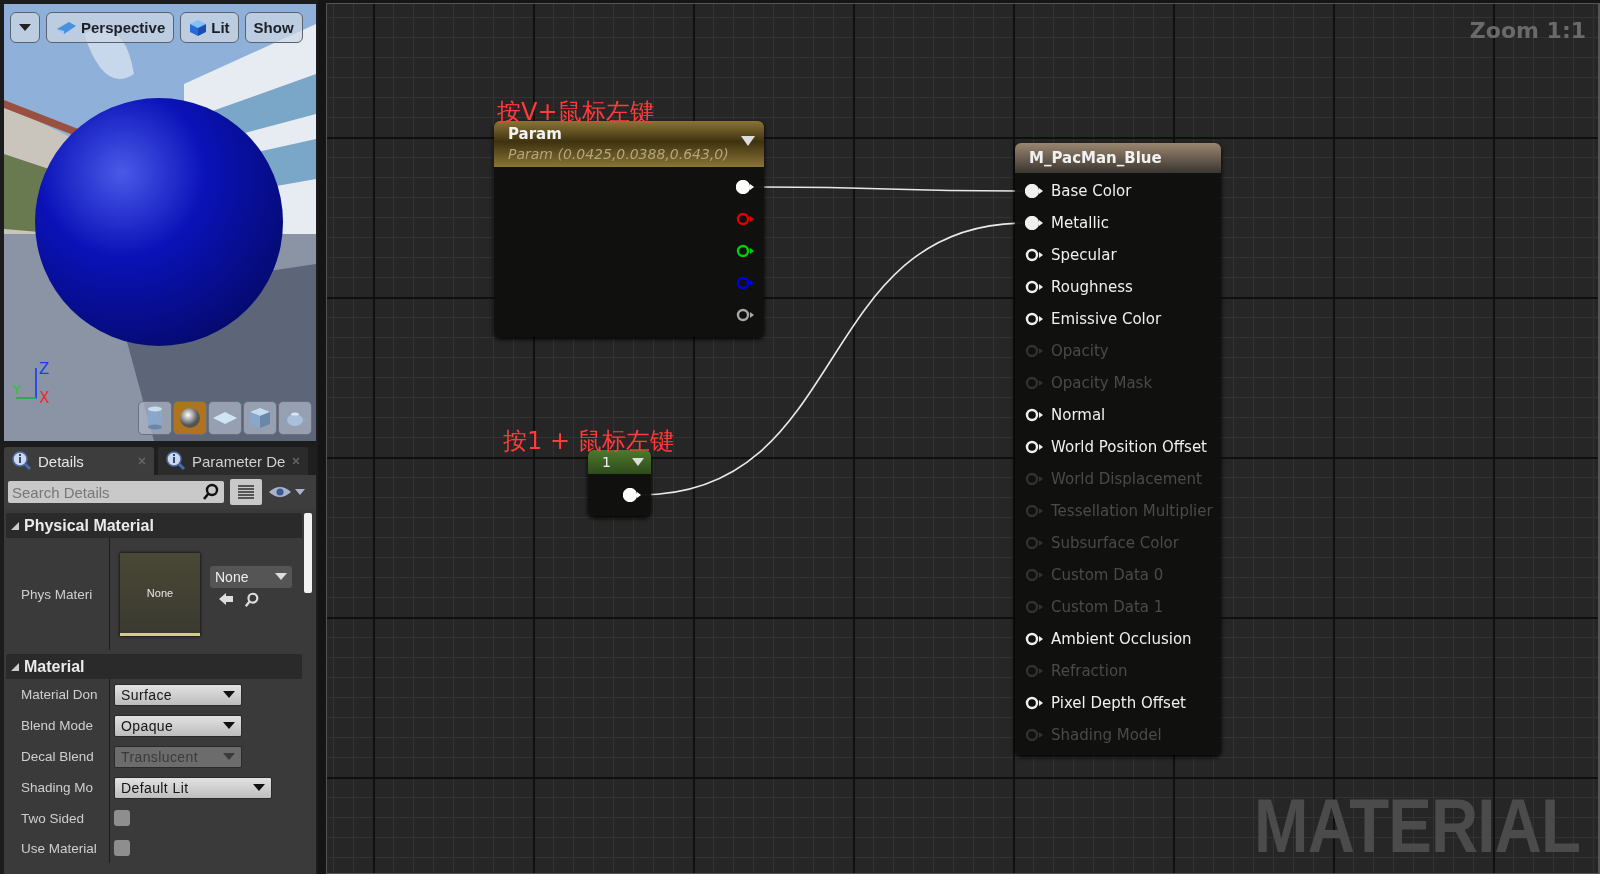  Describe the element at coordinates (535, 134) in the screenshot. I see `node-title: Param` at that location.